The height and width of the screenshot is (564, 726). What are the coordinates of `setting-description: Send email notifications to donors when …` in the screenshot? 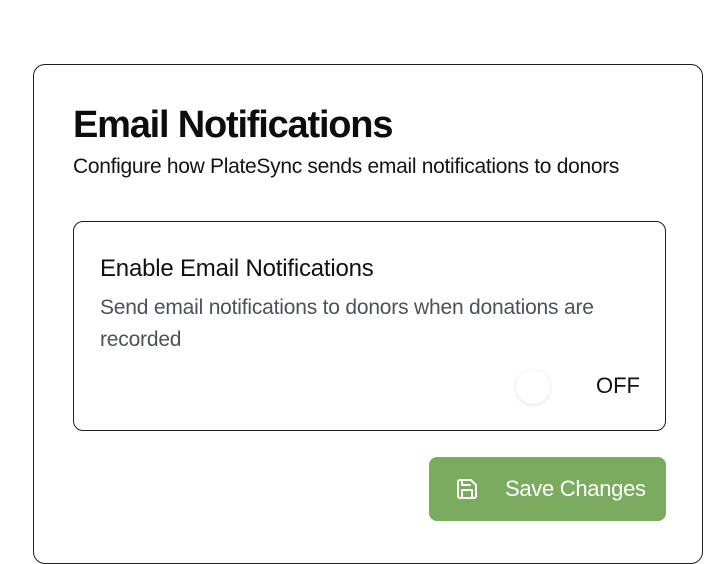 It's located at (347, 323).